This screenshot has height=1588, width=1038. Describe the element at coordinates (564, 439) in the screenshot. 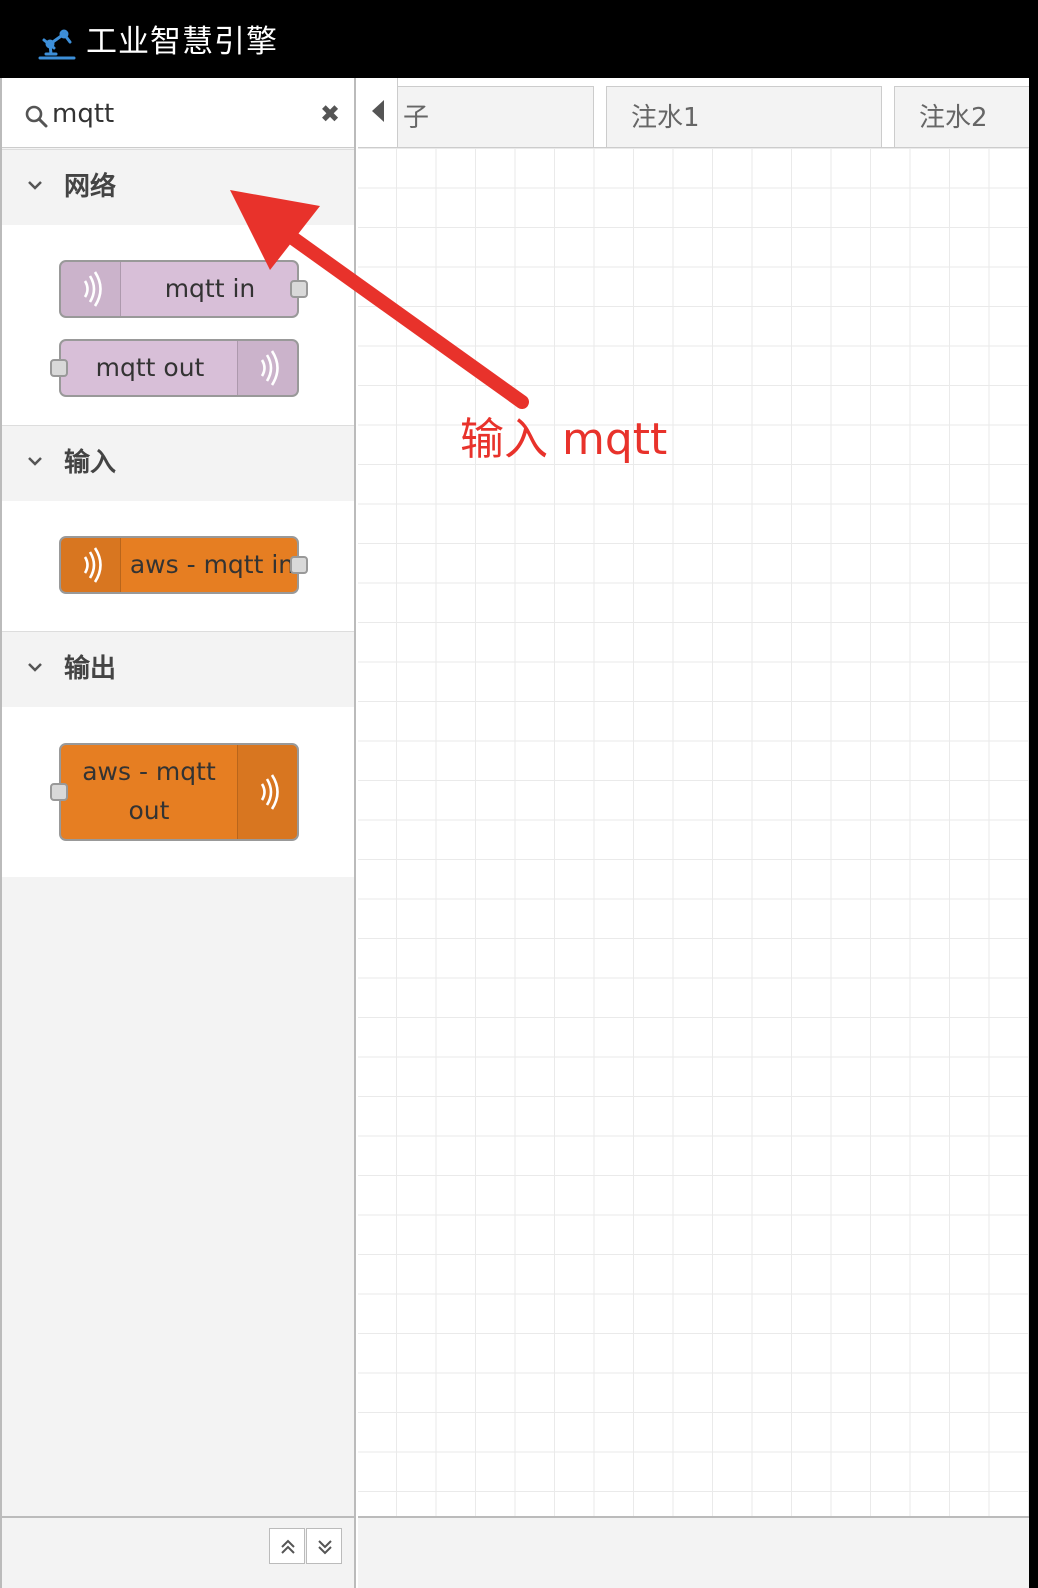

I see `annotation-text: 输入 mqtt` at that location.